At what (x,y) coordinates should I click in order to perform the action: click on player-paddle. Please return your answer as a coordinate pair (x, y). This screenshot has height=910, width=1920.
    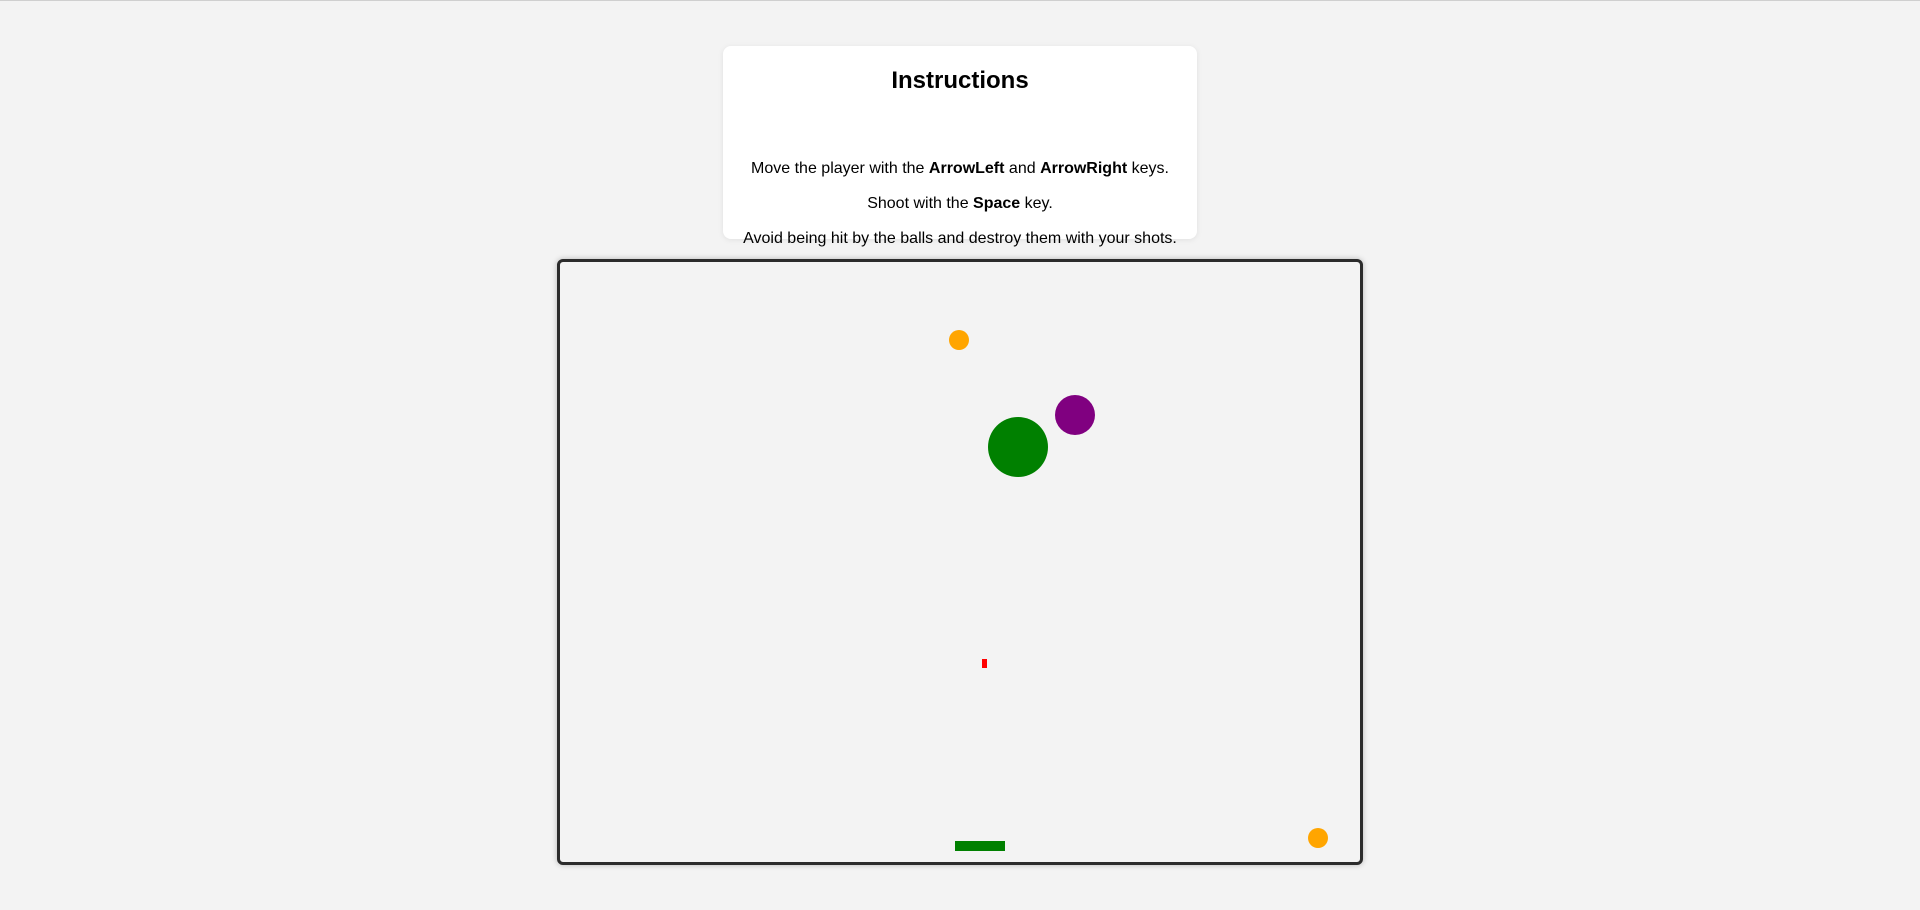
    Looking at the image, I should click on (980, 846).